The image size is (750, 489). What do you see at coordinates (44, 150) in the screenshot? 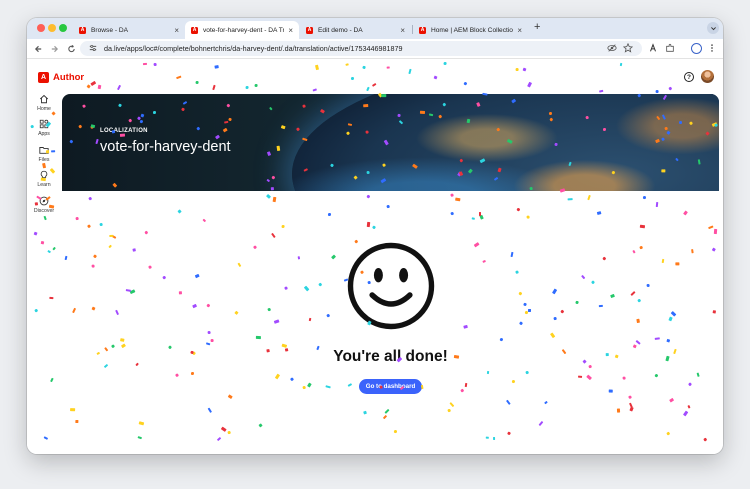
I see `folder-icon` at bounding box center [44, 150].